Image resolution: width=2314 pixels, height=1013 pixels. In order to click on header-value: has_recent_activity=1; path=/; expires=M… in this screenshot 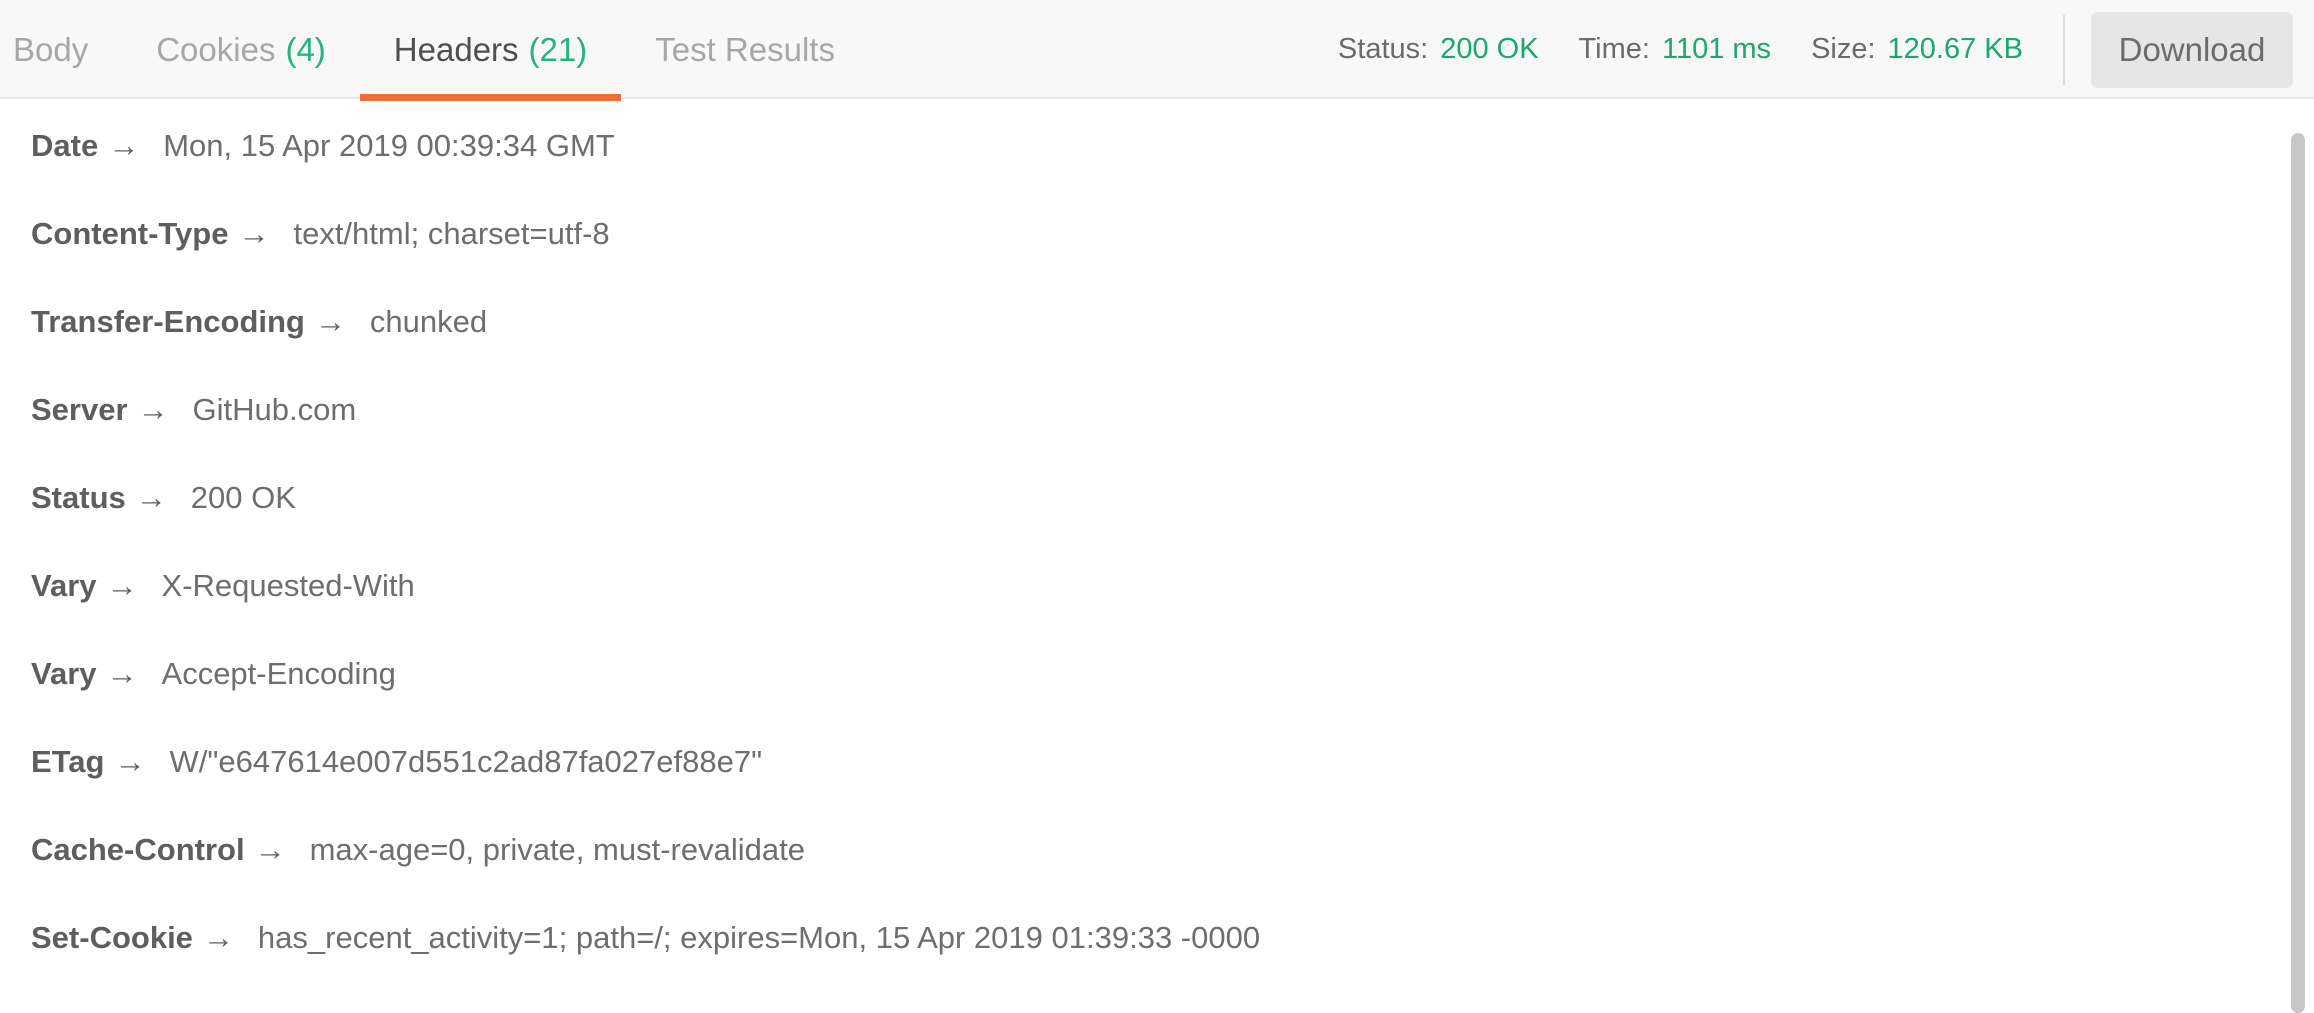, I will do `click(759, 937)`.